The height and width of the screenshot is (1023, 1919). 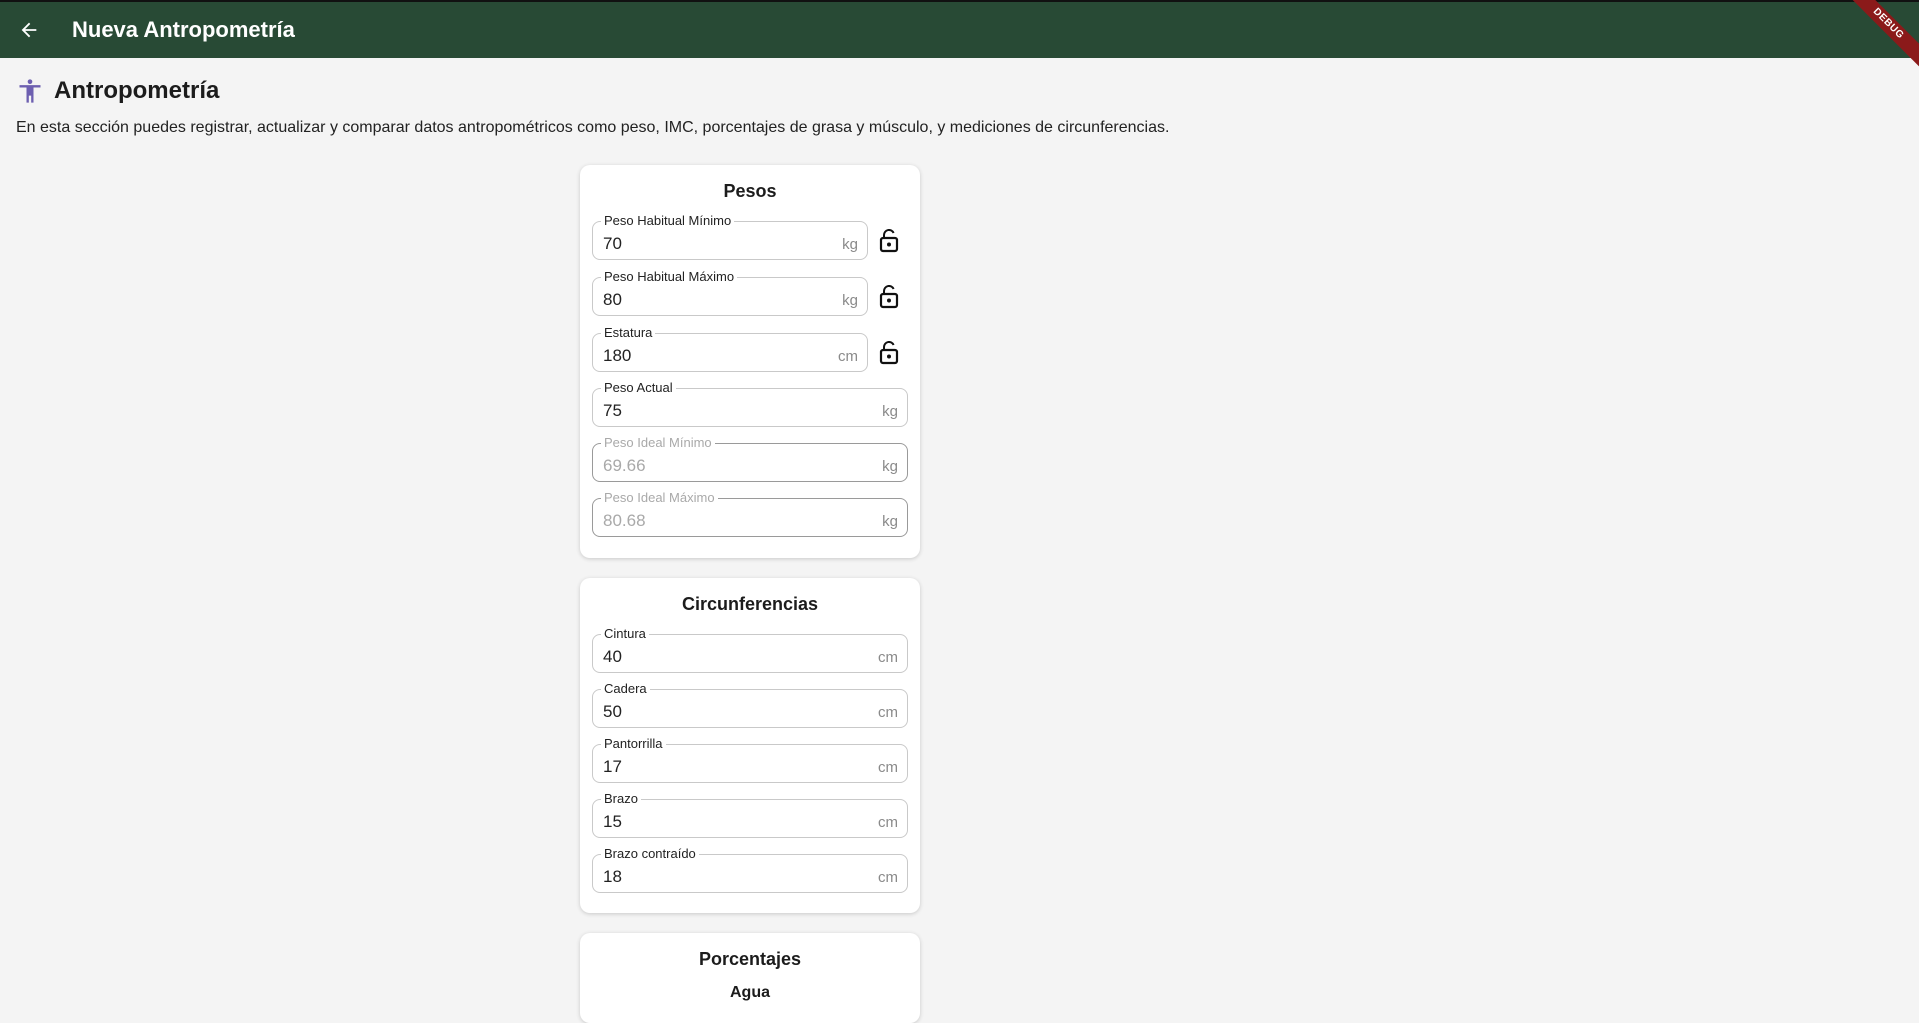 I want to click on field-value: 50, so click(x=612, y=711).